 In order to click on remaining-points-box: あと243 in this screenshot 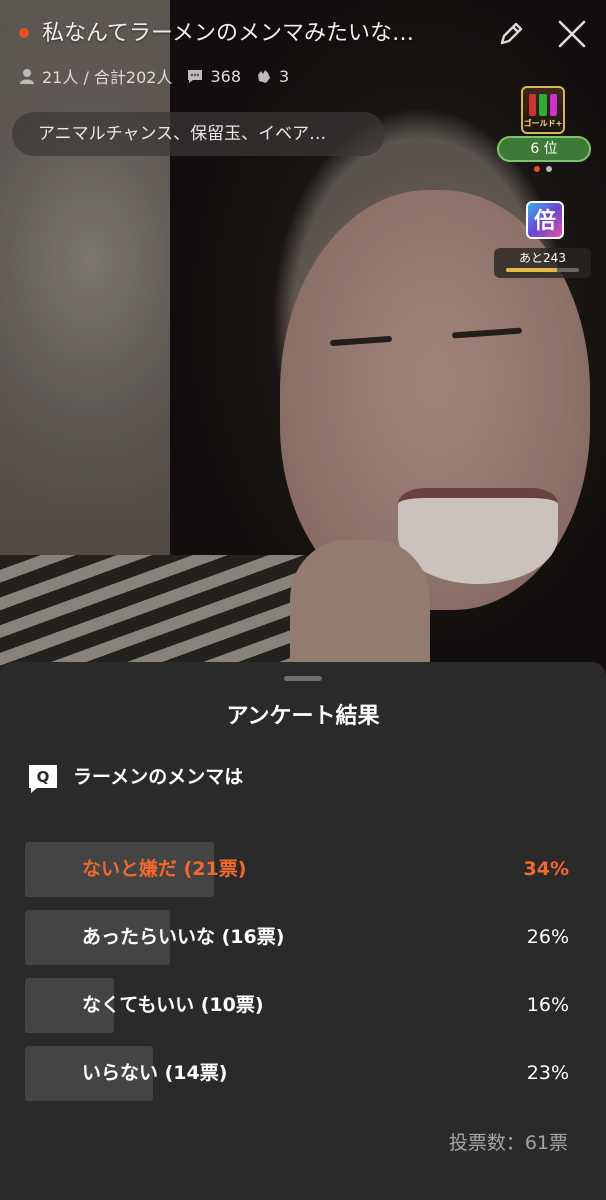, I will do `click(542, 263)`.